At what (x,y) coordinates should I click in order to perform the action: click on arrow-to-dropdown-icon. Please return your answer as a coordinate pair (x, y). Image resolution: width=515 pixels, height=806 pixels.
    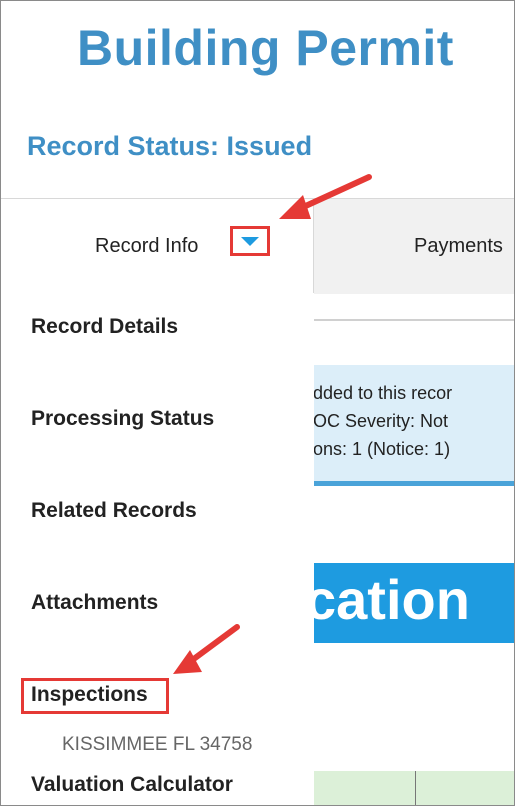
    Looking at the image, I should click on (325, 196).